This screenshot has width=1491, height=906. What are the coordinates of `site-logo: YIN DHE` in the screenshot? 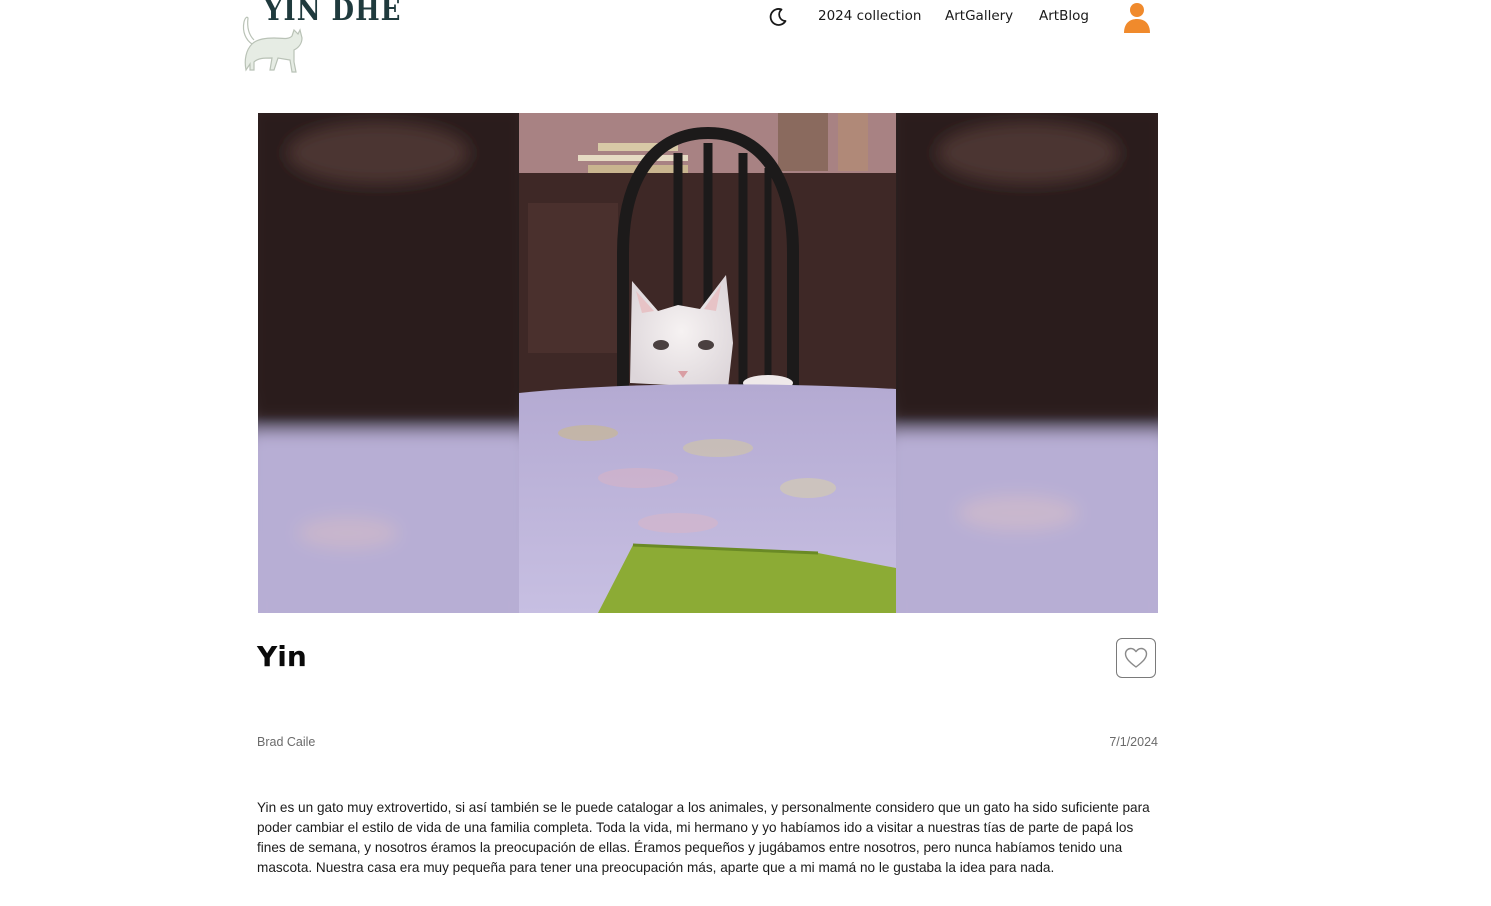 It's located at (319, 38).